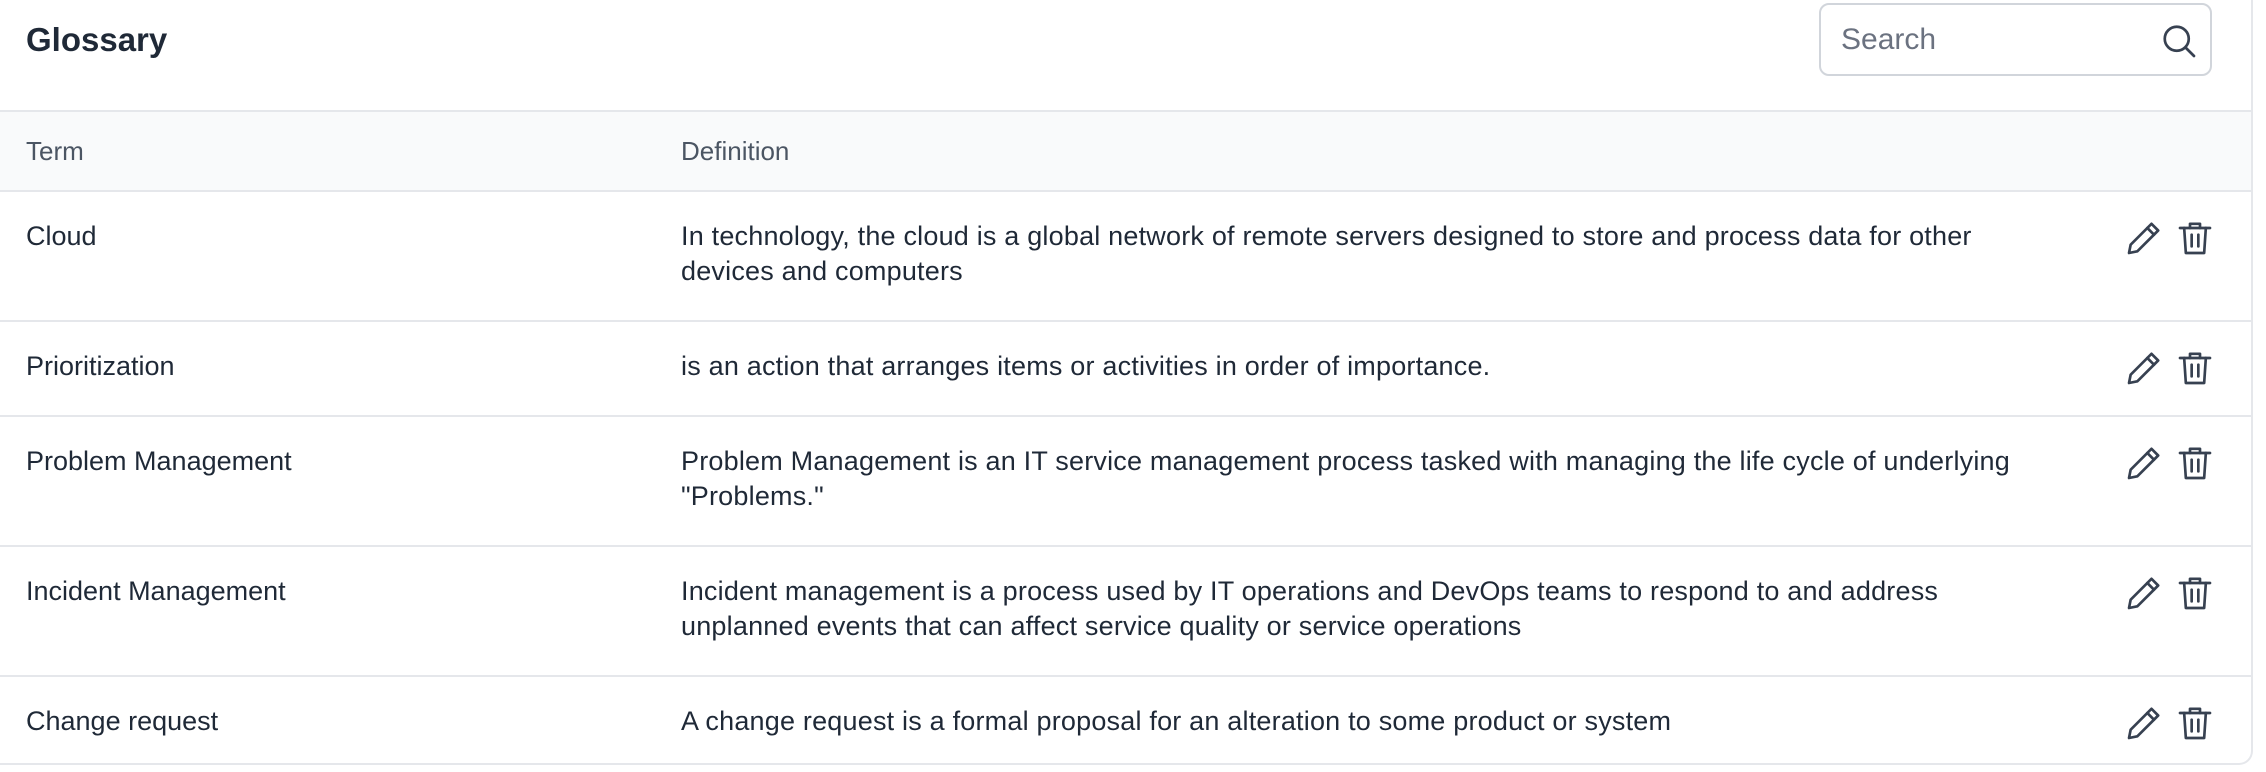  What do you see at coordinates (2179, 41) in the screenshot?
I see `search-icon` at bounding box center [2179, 41].